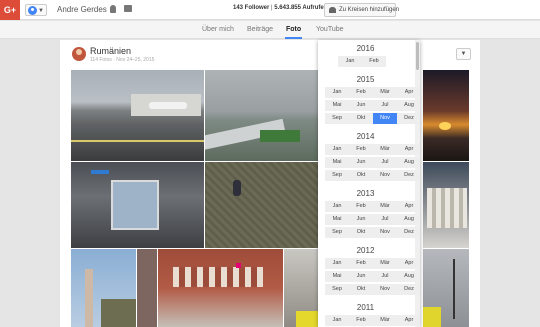  What do you see at coordinates (385, 149) in the screenshot?
I see `month-button-2014-Mär: Mär` at bounding box center [385, 149].